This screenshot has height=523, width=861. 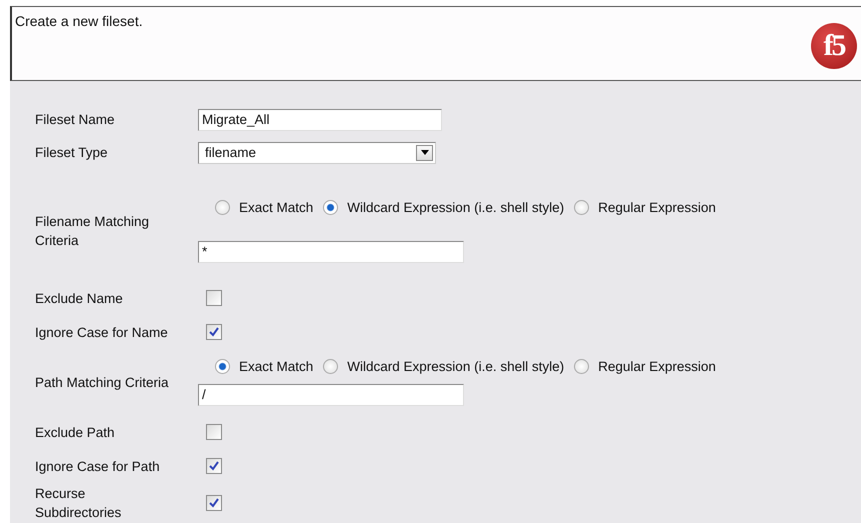 I want to click on input-field: Migrate_All, so click(x=320, y=119).